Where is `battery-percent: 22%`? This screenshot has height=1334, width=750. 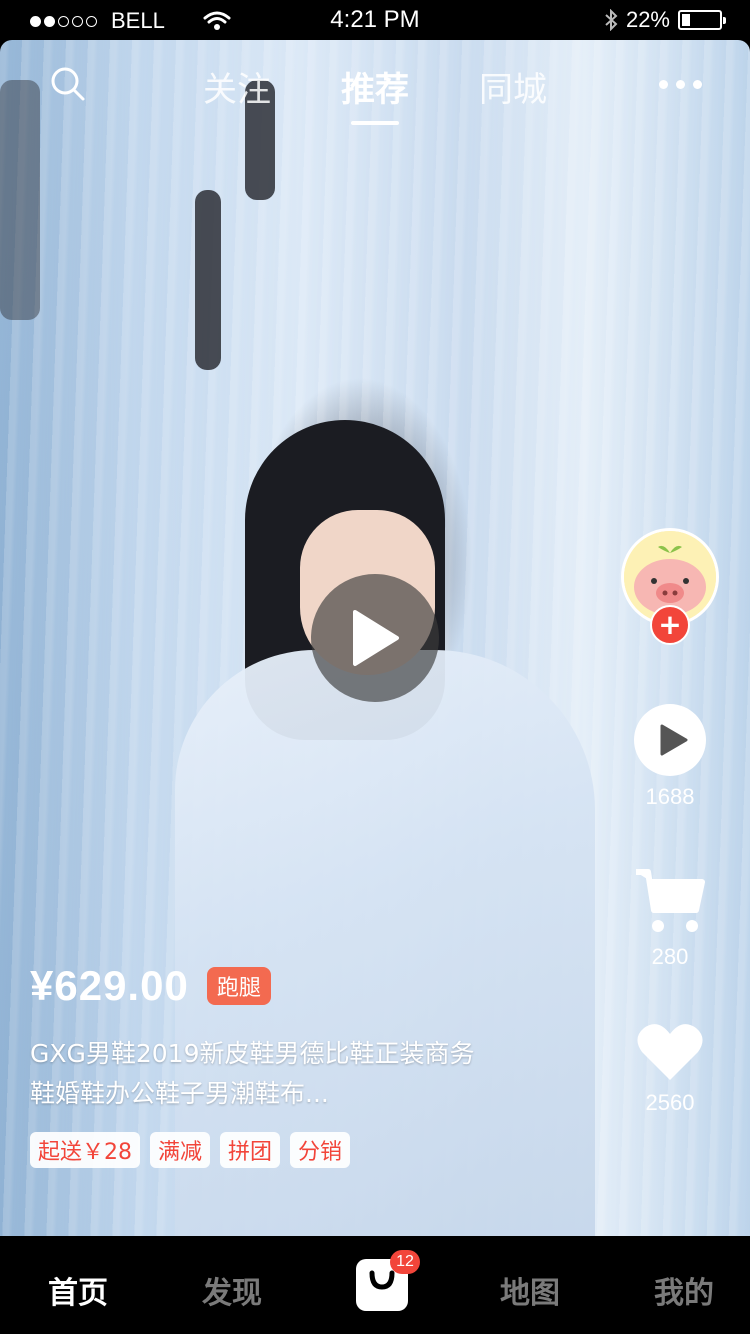 battery-percent: 22% is located at coordinates (647, 19).